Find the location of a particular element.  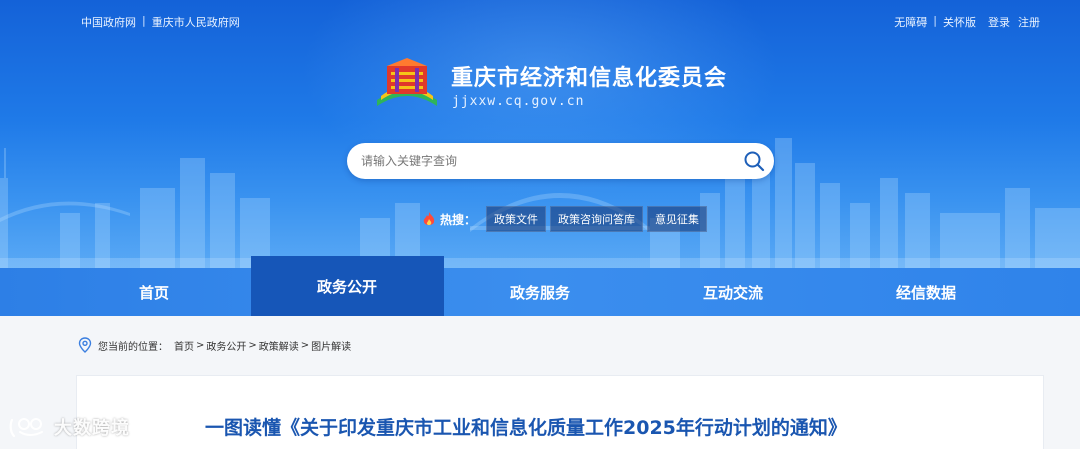

breadcrumb-home: 首页 is located at coordinates (184, 345).